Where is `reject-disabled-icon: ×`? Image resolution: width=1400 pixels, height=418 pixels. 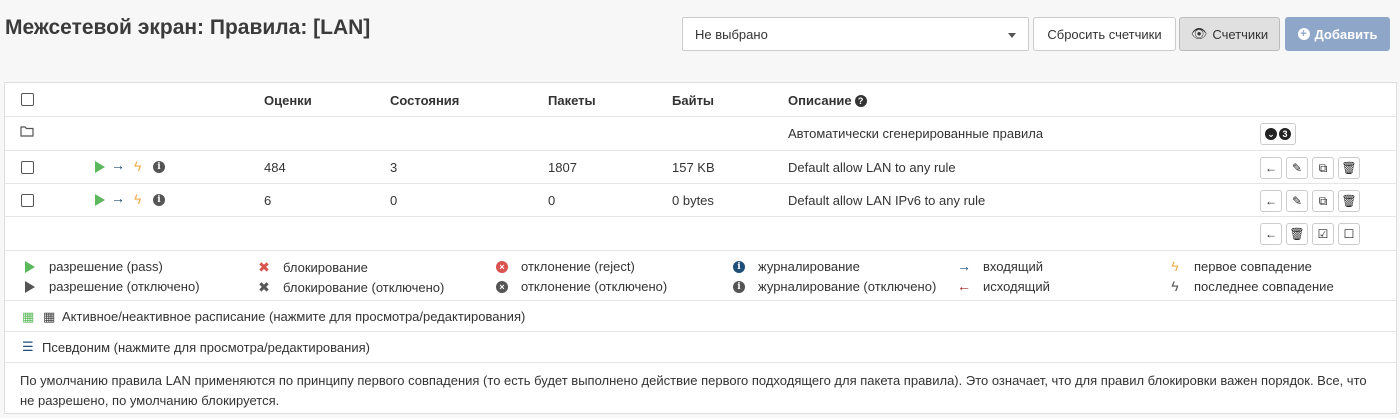
reject-disabled-icon: × is located at coordinates (502, 286).